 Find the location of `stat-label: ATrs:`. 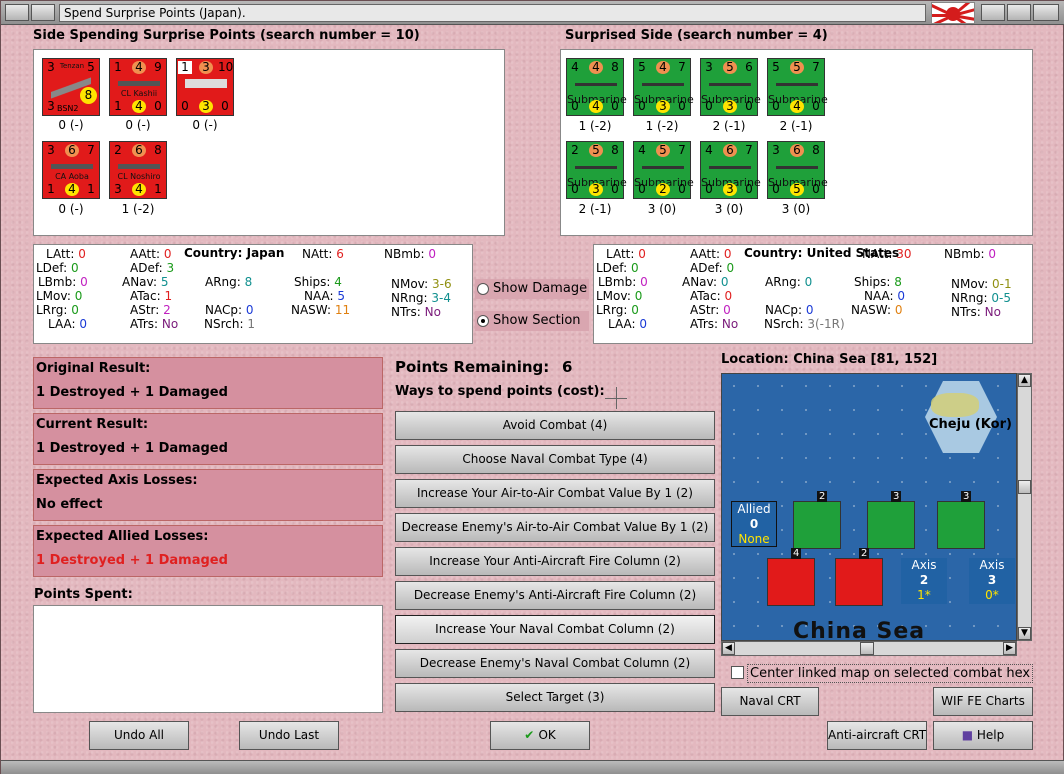

stat-label: ATrs: is located at coordinates (144, 324).